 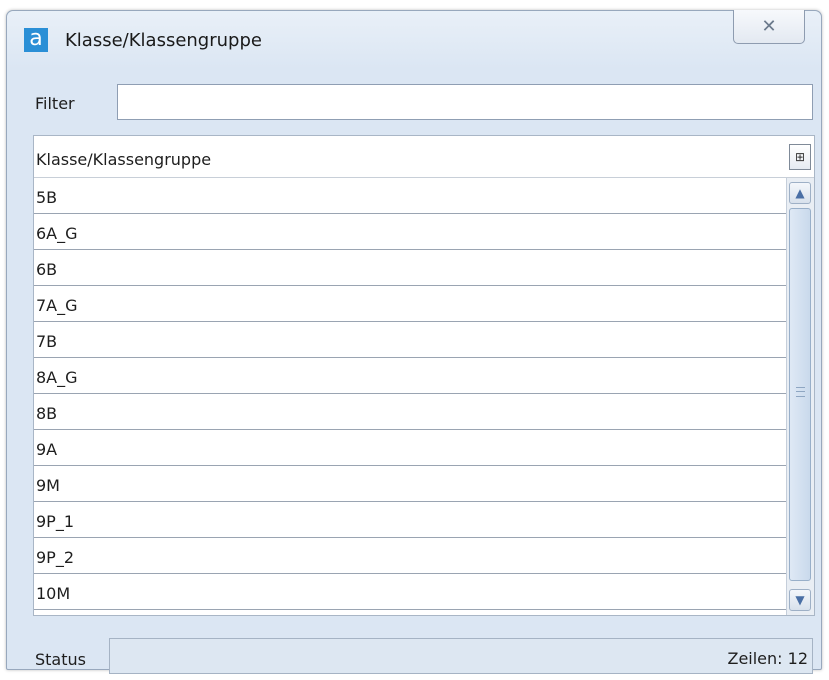 What do you see at coordinates (47, 341) in the screenshot?
I see `table-cell: 7B` at bounding box center [47, 341].